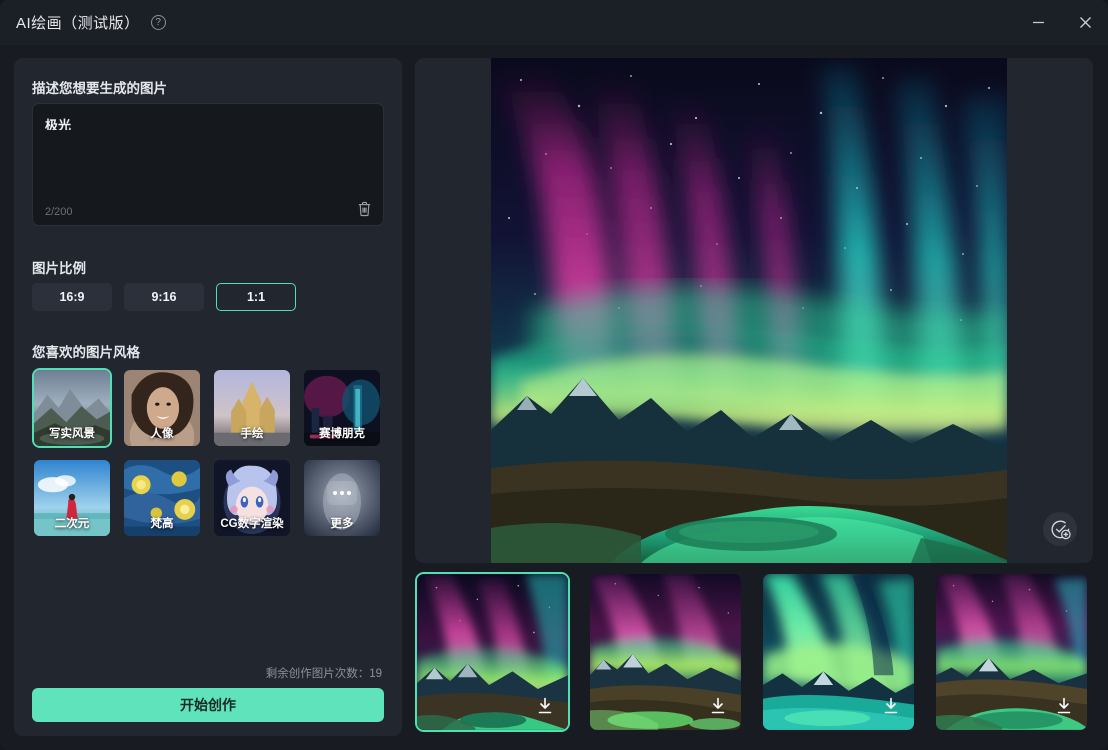 The image size is (1108, 750). What do you see at coordinates (72, 408) in the screenshot?
I see `style-card-realistic-landscape: 写实风景` at bounding box center [72, 408].